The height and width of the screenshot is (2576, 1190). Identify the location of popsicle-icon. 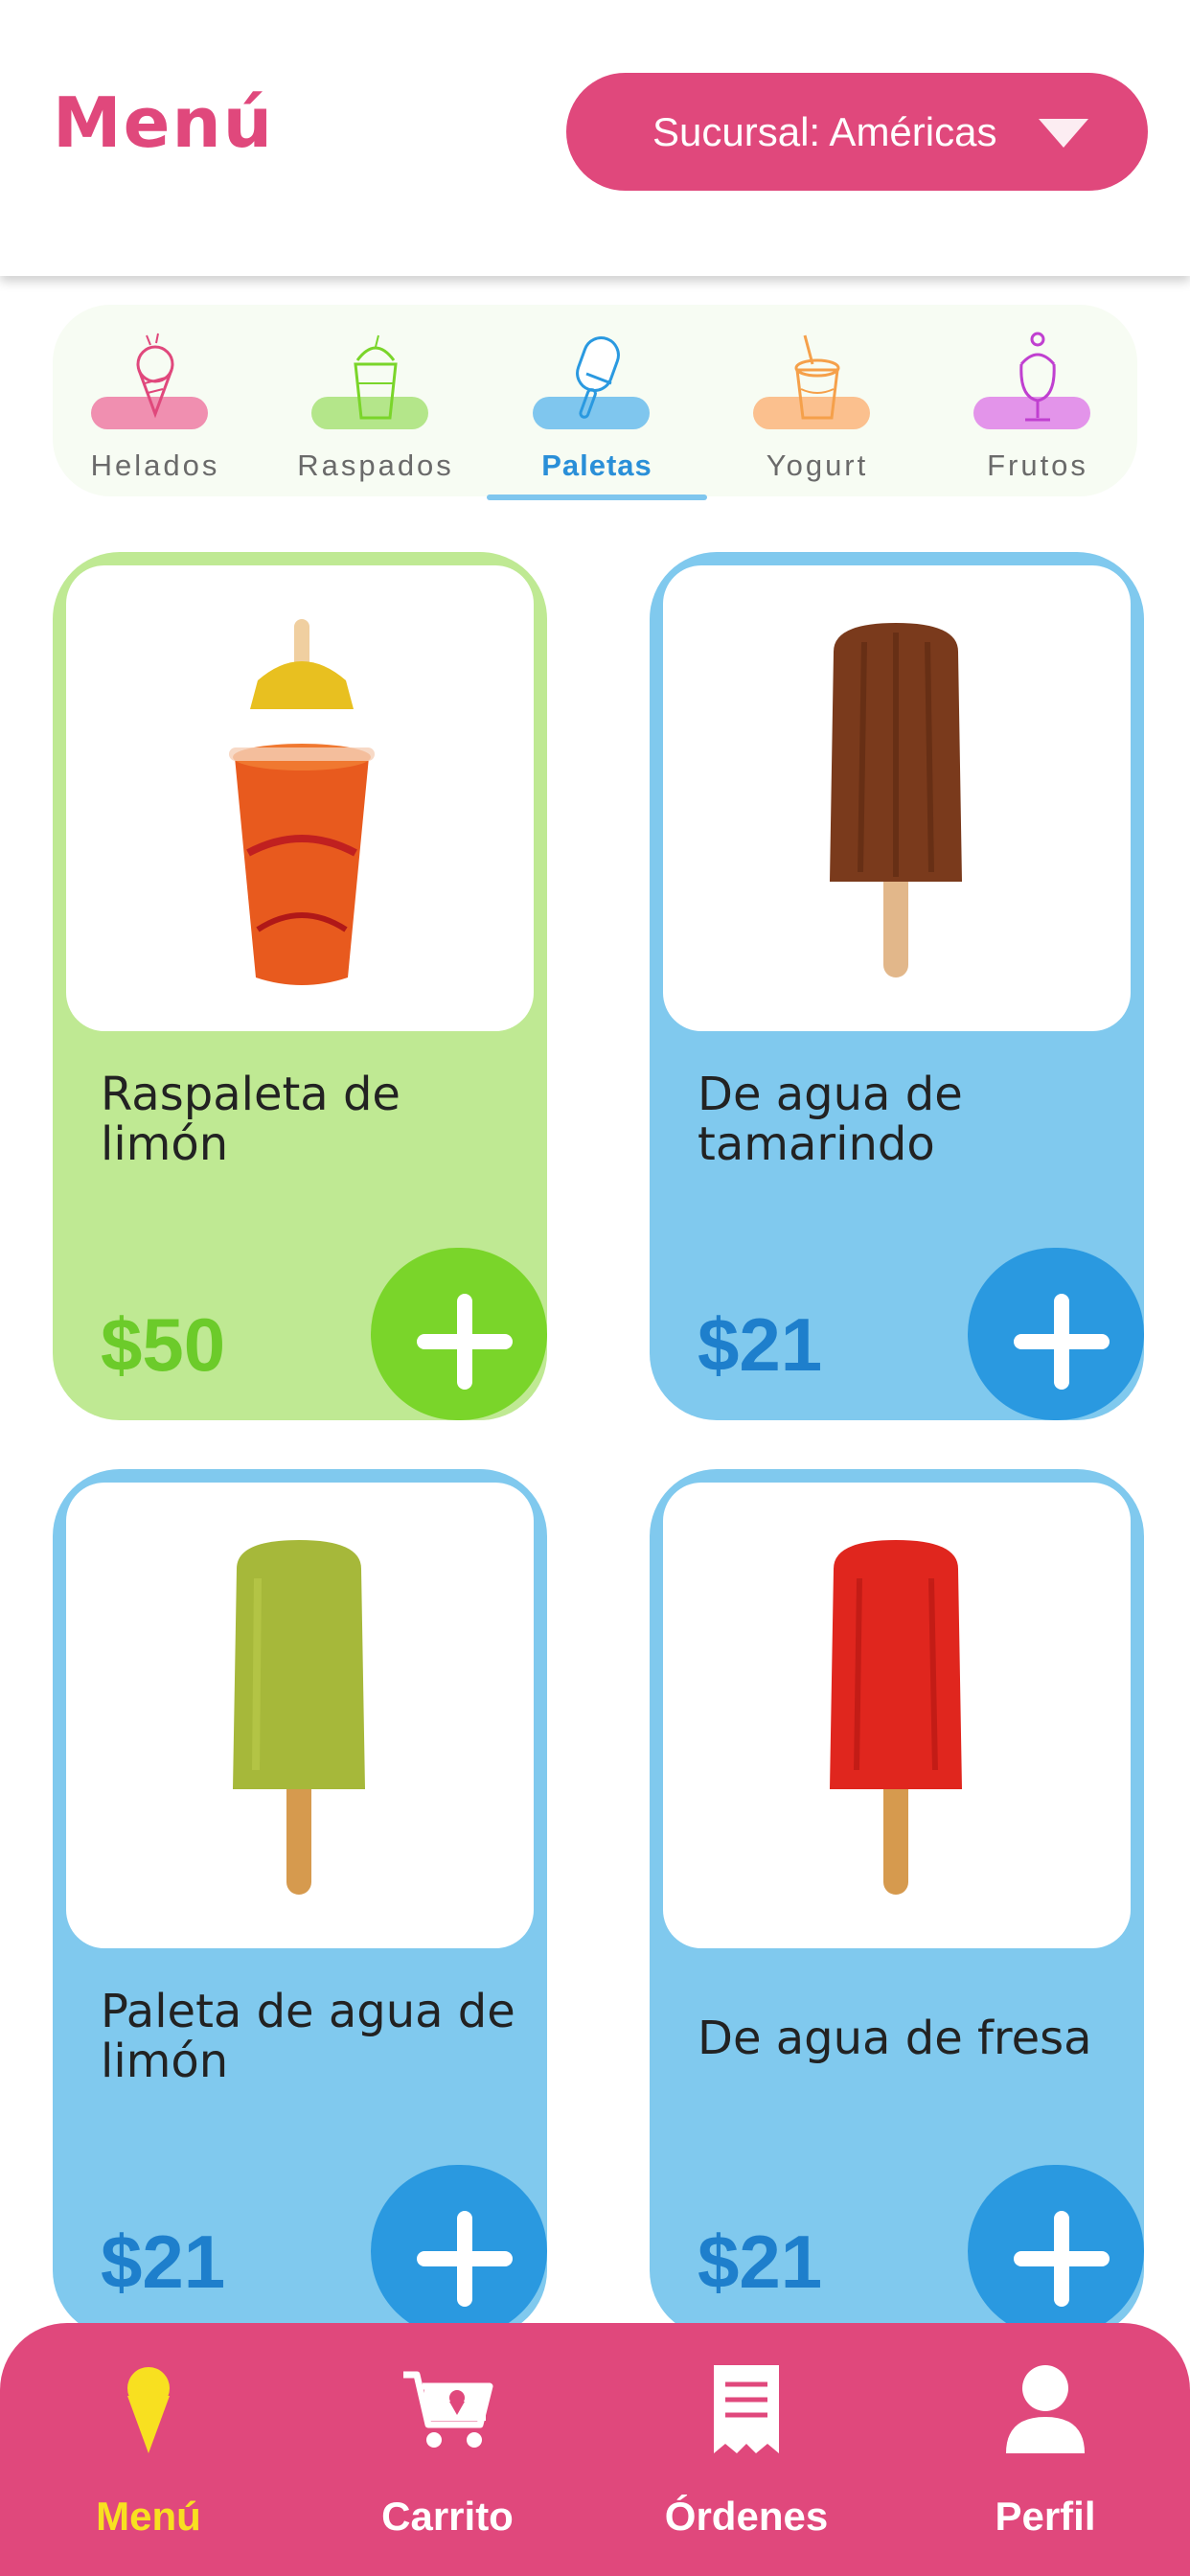
(598, 377).